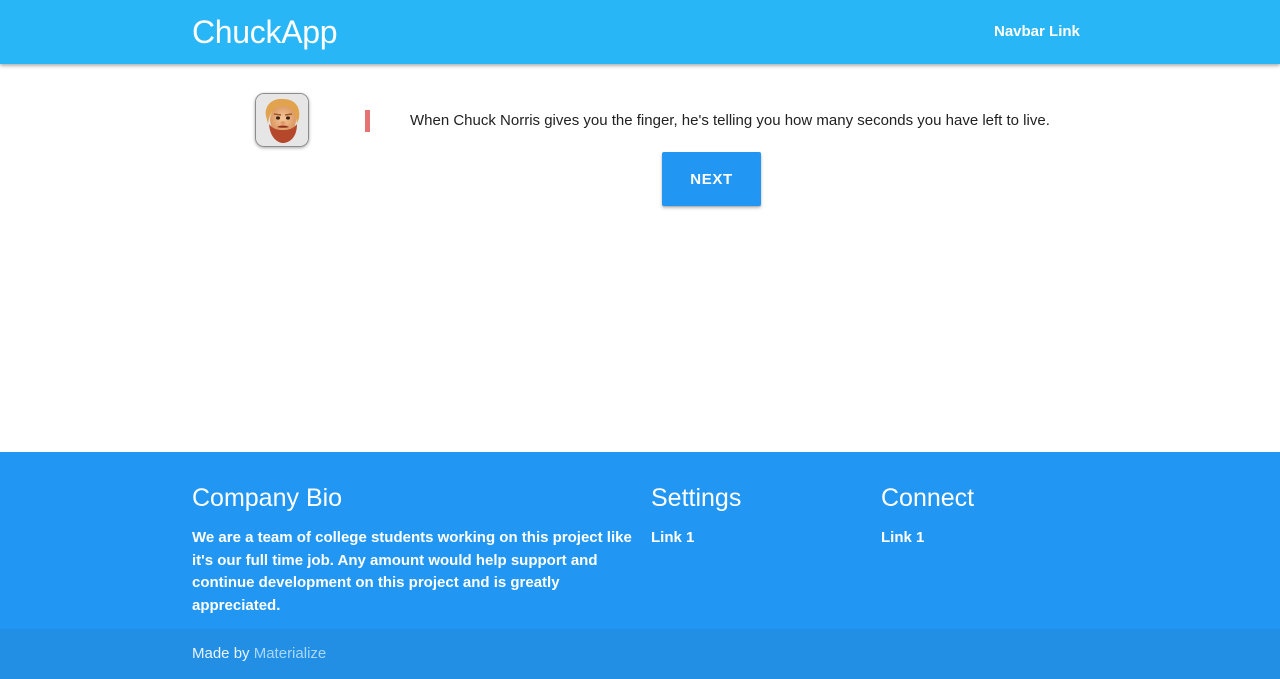  I want to click on made-by-prefix: Made by, so click(221, 653).